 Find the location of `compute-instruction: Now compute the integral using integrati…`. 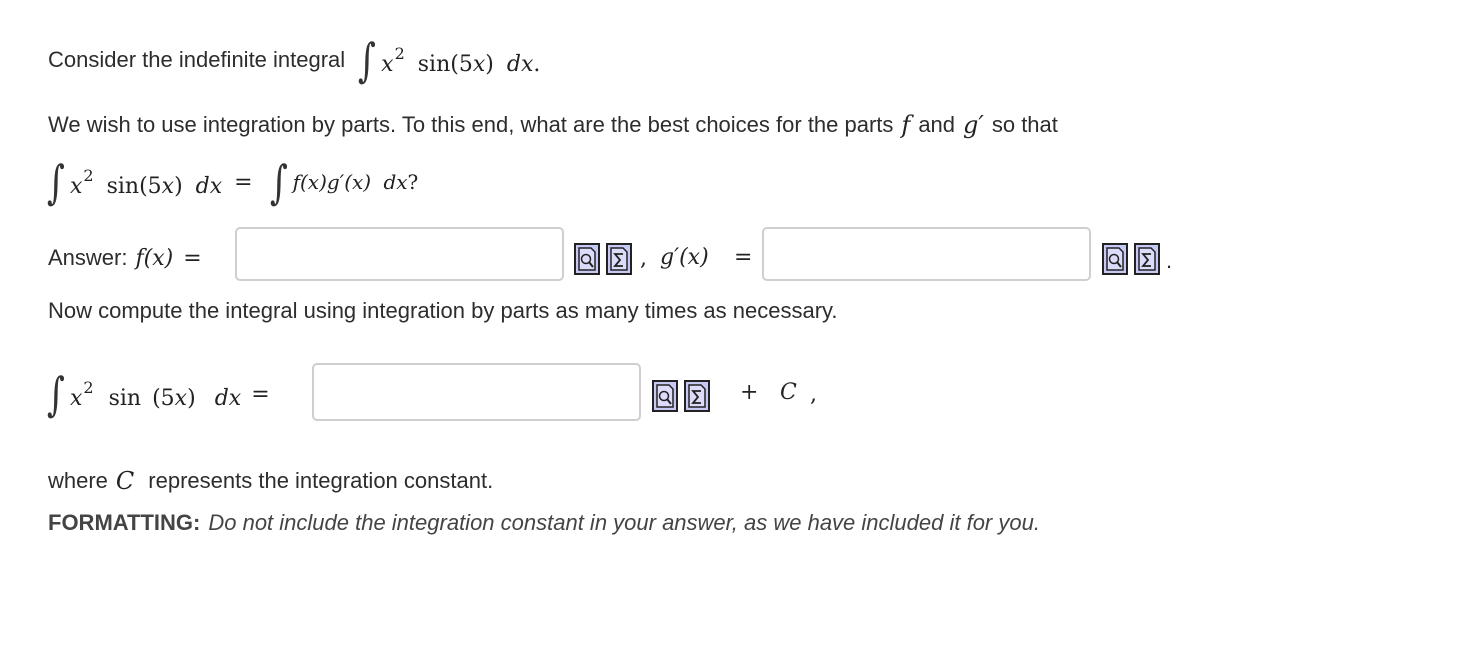

compute-instruction: Now compute the integral using integrati… is located at coordinates (443, 311).